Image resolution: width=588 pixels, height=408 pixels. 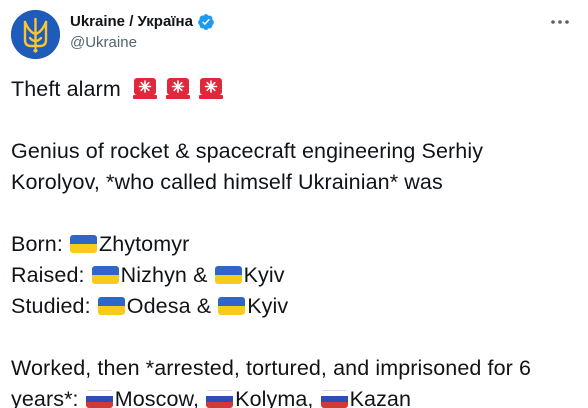 What do you see at coordinates (271, 397) in the screenshot?
I see `worked-place-2: Kolyma` at bounding box center [271, 397].